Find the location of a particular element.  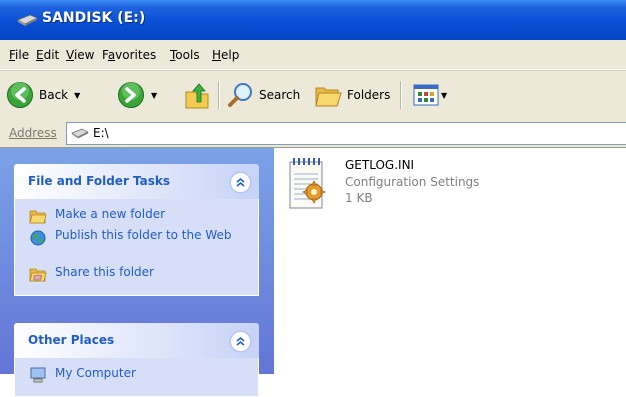

other-places-header: Other Places is located at coordinates (136, 340).